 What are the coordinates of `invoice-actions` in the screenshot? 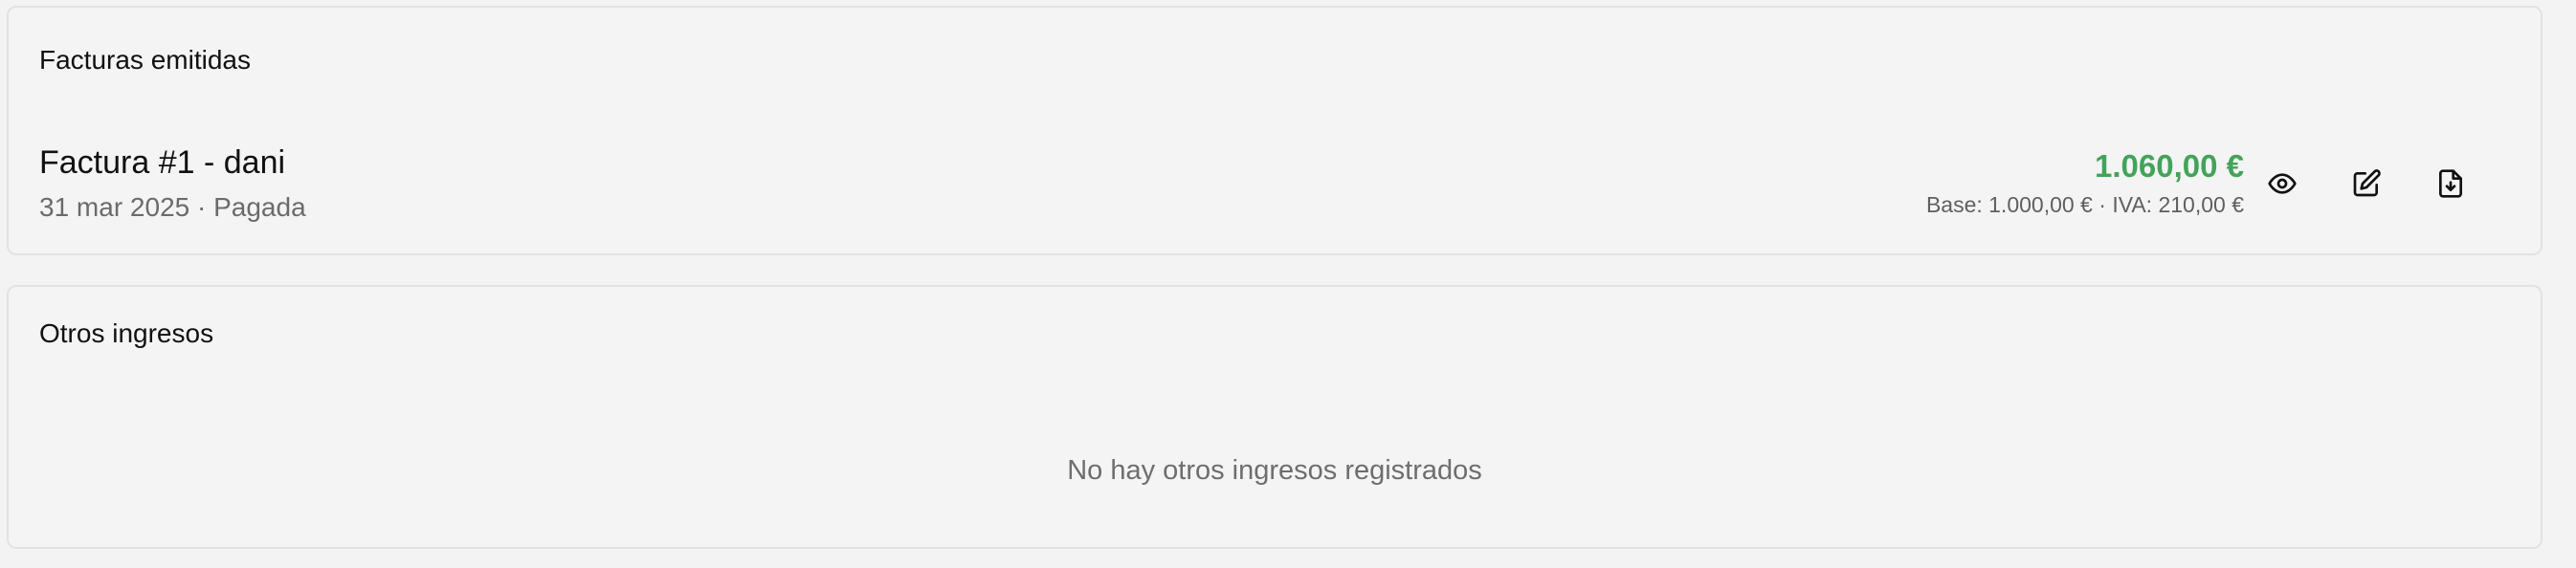 It's located at (2402, 184).